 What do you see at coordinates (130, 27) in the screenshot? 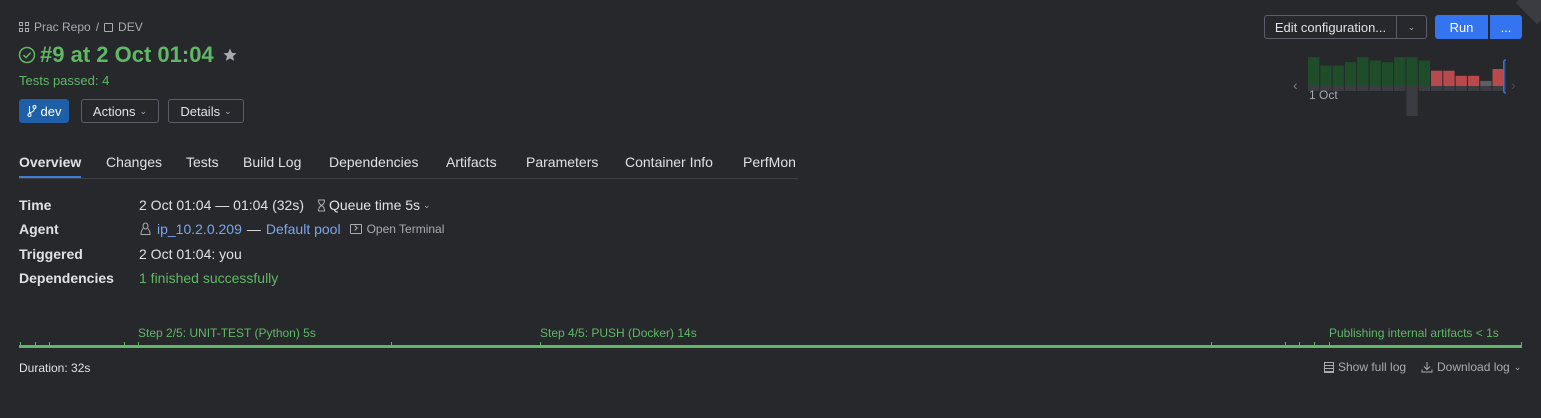
I see `breadcrumb-config: DEV` at bounding box center [130, 27].